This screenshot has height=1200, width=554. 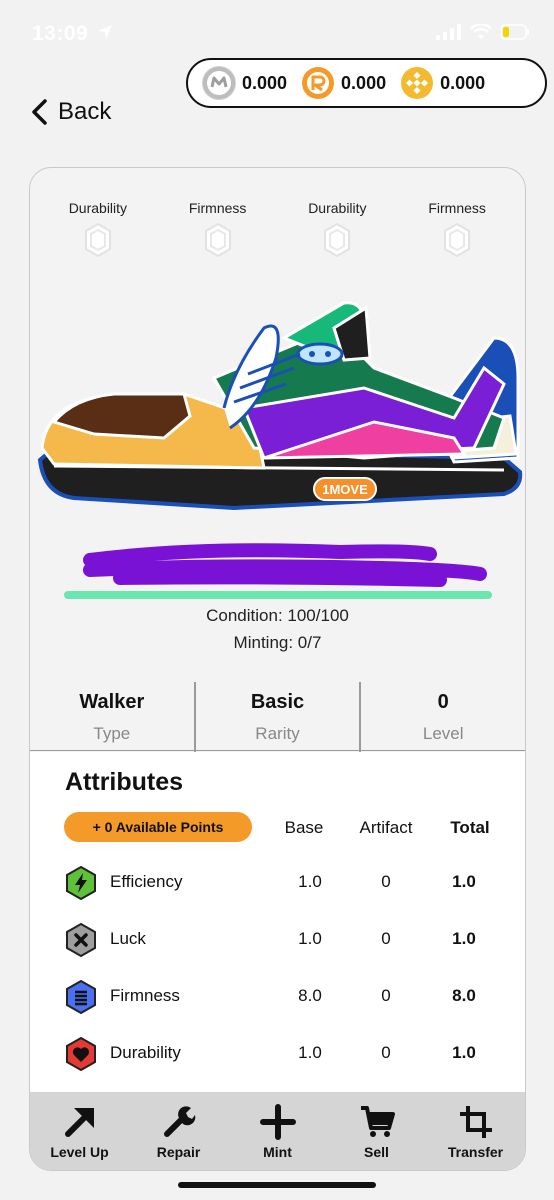 I want to click on wallet-item-move: 0.000, so click(x=244, y=83).